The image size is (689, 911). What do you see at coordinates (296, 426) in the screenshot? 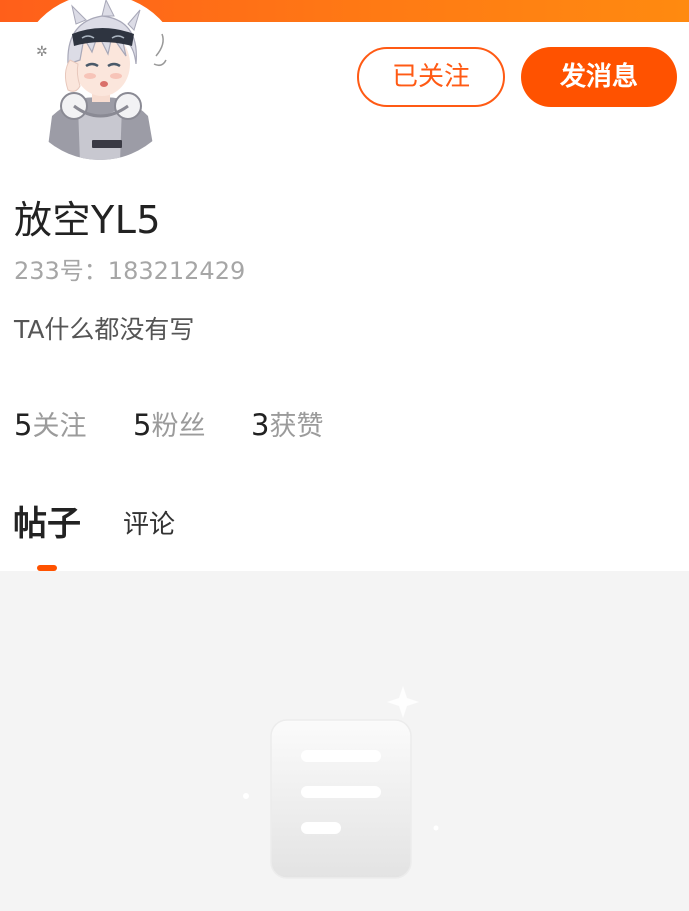
I see `stat-likes-label: 获赞` at bounding box center [296, 426].